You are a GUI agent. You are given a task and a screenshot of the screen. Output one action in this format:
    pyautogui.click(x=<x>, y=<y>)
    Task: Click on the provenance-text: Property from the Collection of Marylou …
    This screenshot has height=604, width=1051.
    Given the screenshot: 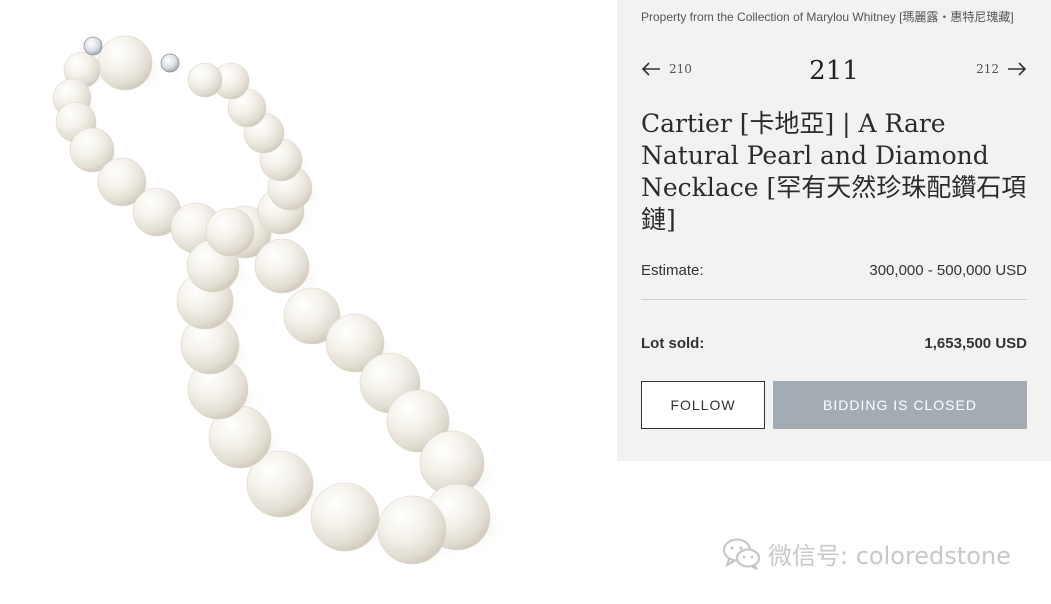 What is the action you would take?
    pyautogui.click(x=827, y=17)
    